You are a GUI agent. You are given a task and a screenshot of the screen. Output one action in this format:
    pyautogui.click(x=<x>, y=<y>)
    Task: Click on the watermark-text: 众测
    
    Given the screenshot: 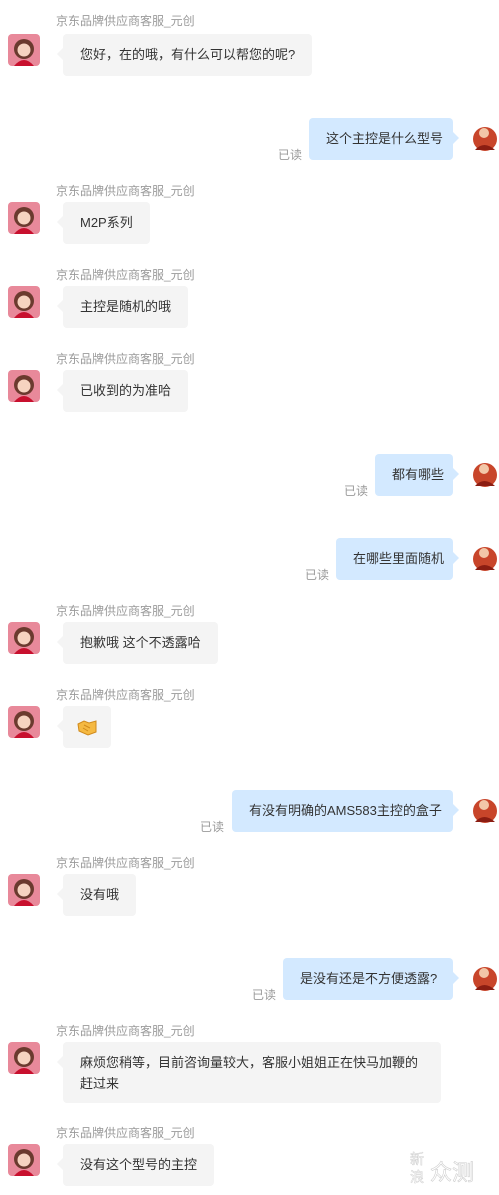 What is the action you would take?
    pyautogui.click(x=452, y=1173)
    